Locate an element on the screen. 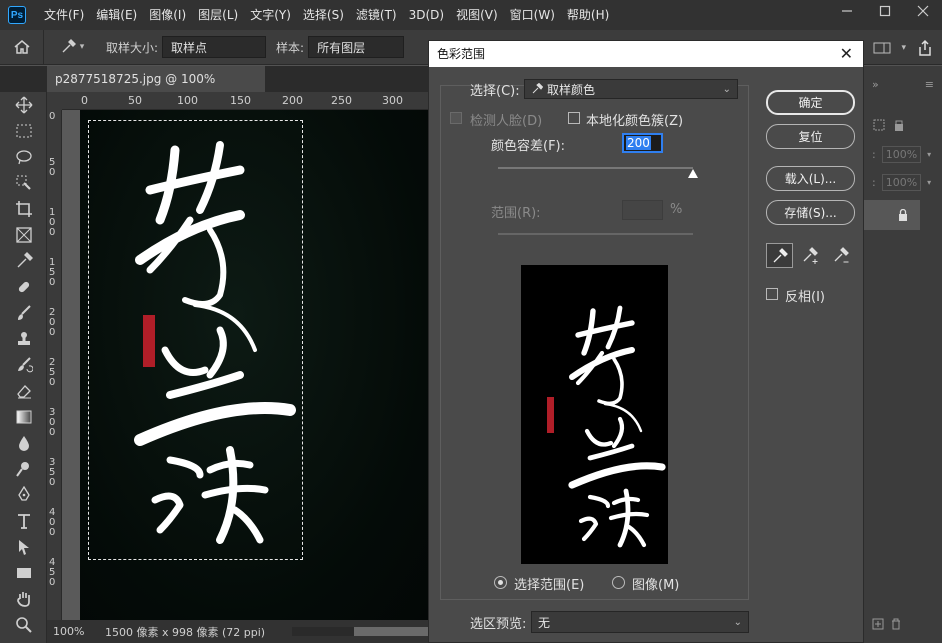 The width and height of the screenshot is (942, 643). selection-preview-dropdown: 无 ⌄ is located at coordinates (640, 622).